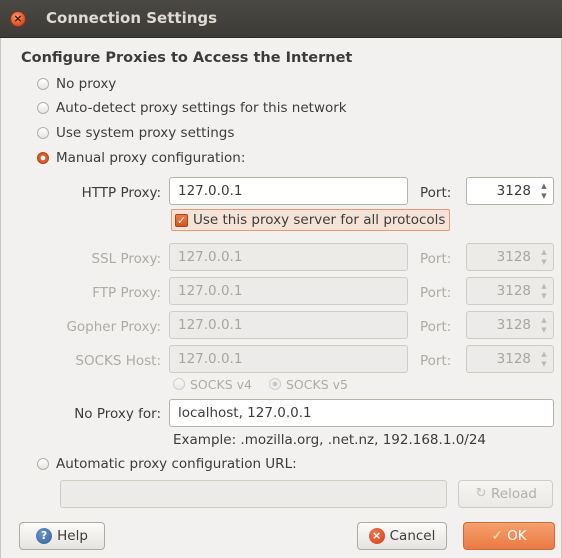  Describe the element at coordinates (288, 325) in the screenshot. I see `gopher-proxy-input: 127.0.0.1` at that location.